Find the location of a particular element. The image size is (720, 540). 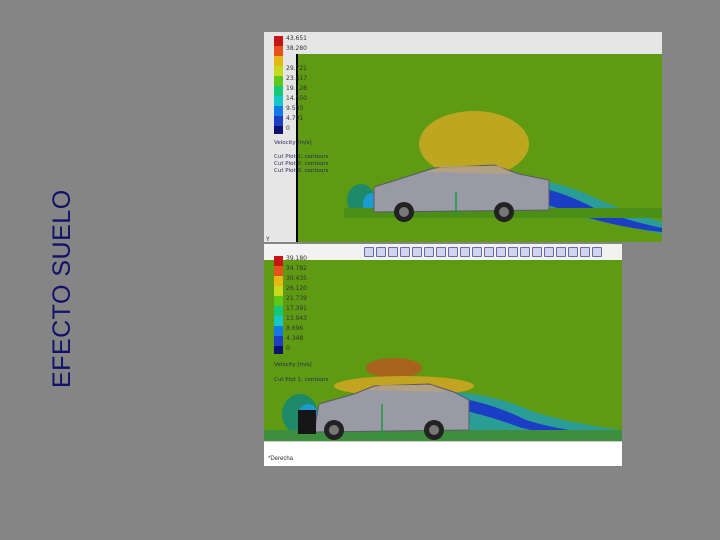

top-legend-value-8: 4.791 is located at coordinates (295, 118).